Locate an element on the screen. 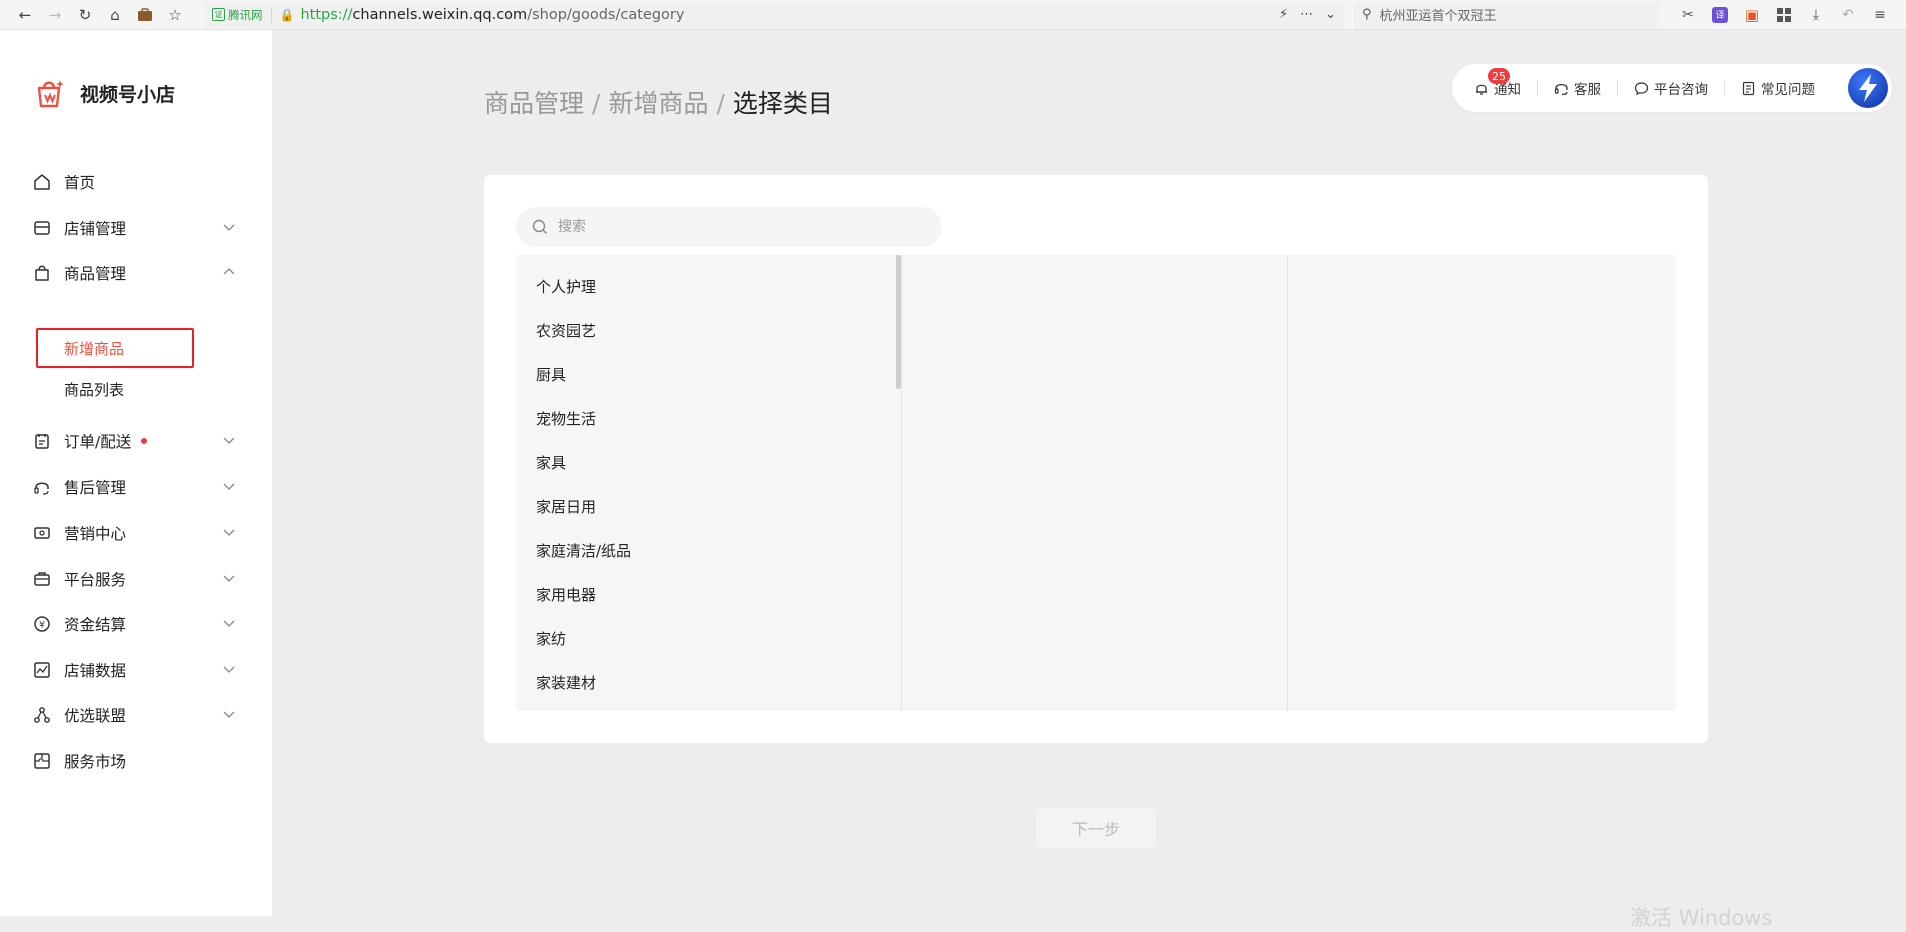 This screenshot has width=1906, height=932. url-path: /shop/goods/category is located at coordinates (606, 14).